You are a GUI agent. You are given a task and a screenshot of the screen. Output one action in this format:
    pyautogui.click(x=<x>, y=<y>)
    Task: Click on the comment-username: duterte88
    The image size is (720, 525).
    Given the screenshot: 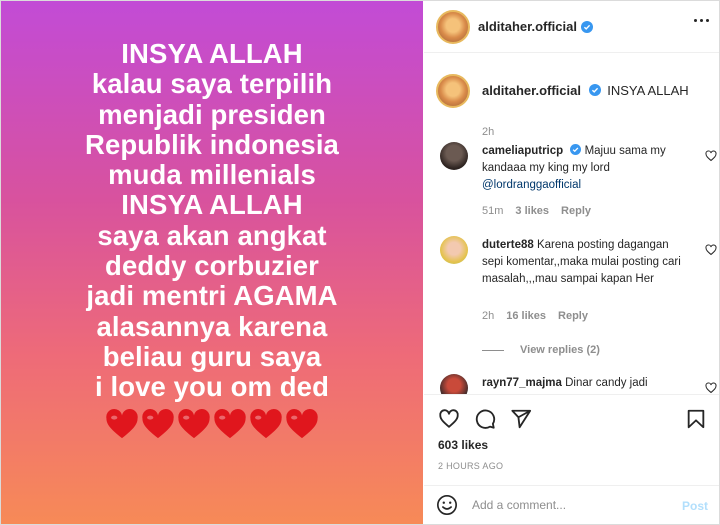 What is the action you would take?
    pyautogui.click(x=508, y=245)
    